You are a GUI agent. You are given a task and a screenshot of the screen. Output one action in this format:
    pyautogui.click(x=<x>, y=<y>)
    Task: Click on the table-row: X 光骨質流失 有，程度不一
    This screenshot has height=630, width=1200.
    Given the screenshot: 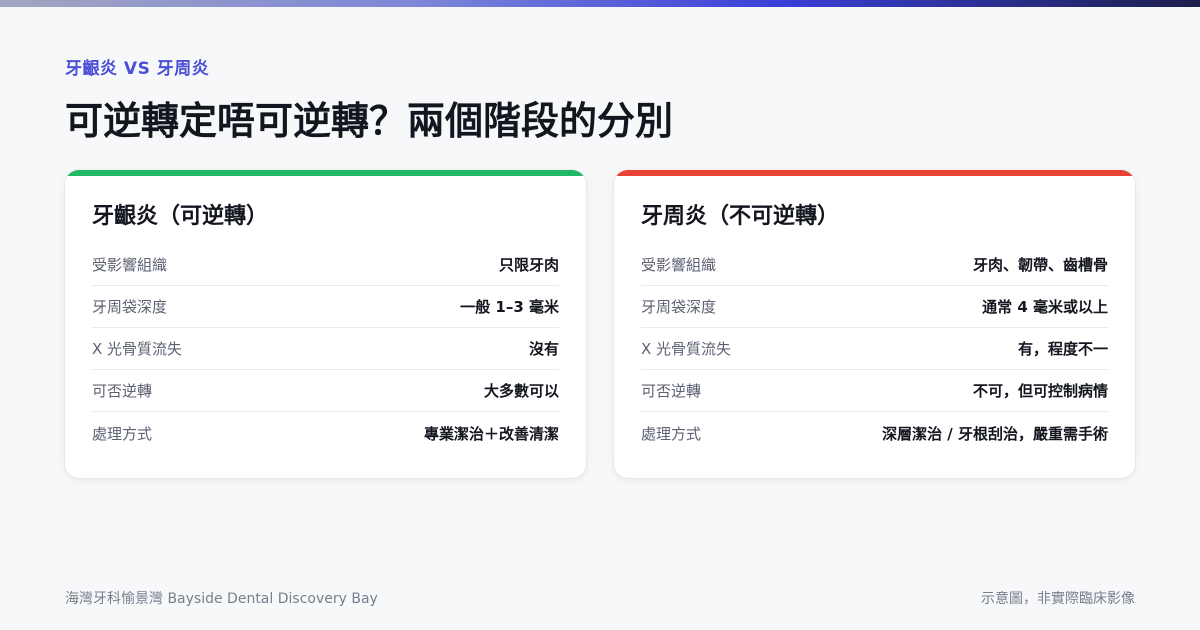 What is the action you would take?
    pyautogui.click(x=874, y=349)
    